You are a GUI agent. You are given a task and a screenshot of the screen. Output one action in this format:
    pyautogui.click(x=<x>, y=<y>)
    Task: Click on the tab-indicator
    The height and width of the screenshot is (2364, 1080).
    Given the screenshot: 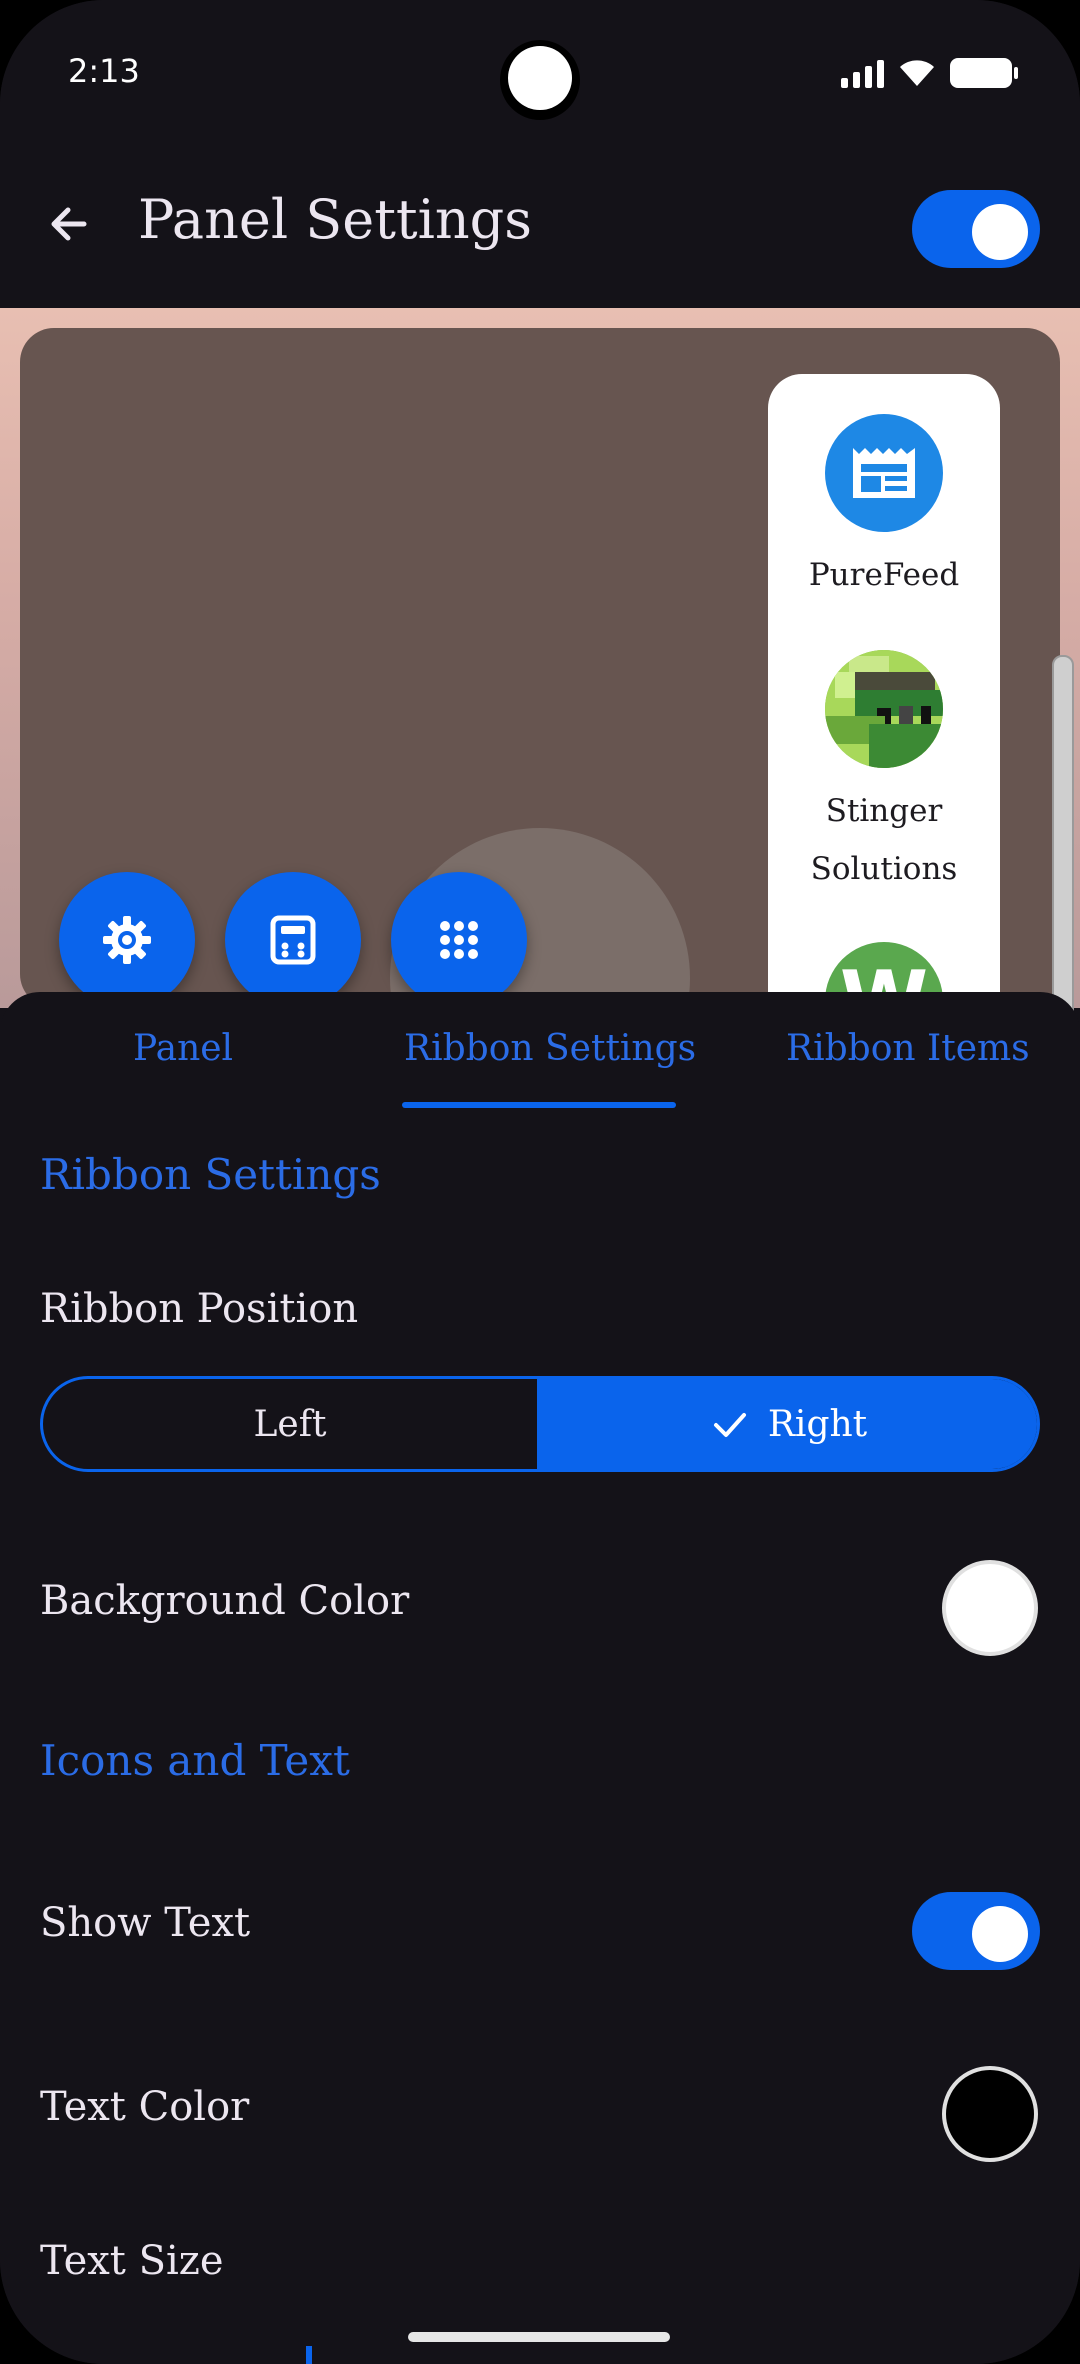 What is the action you would take?
    pyautogui.click(x=539, y=1105)
    